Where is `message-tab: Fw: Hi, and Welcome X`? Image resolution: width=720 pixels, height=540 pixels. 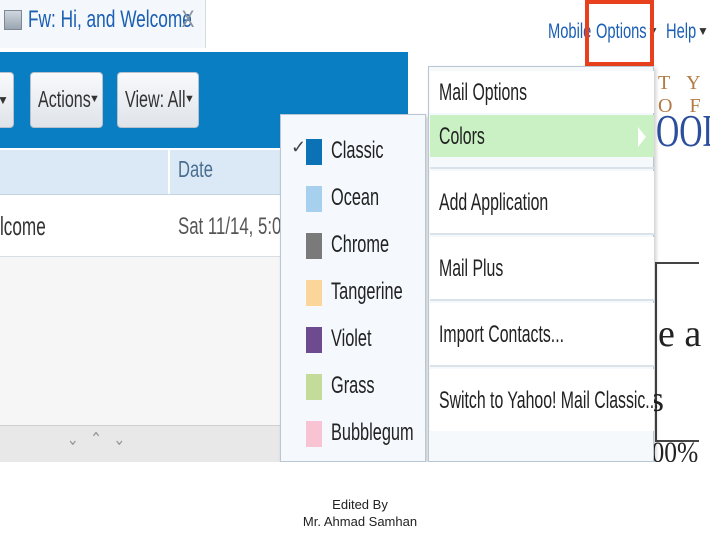
message-tab: Fw: Hi, and Welcome X is located at coordinates (103, 24).